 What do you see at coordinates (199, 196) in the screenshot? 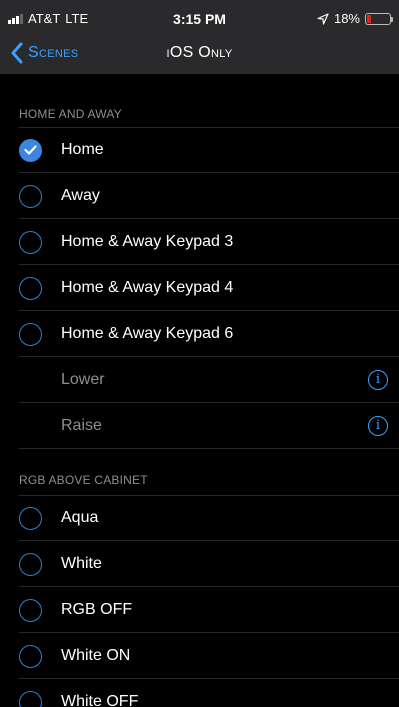
I see `list-item-away: Away` at bounding box center [199, 196].